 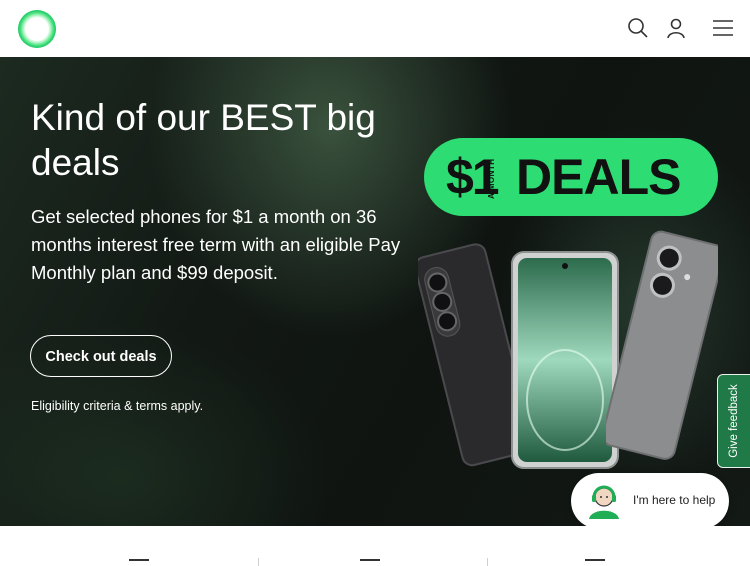 I want to click on check-out-deals-button: Check out deals, so click(x=101, y=356).